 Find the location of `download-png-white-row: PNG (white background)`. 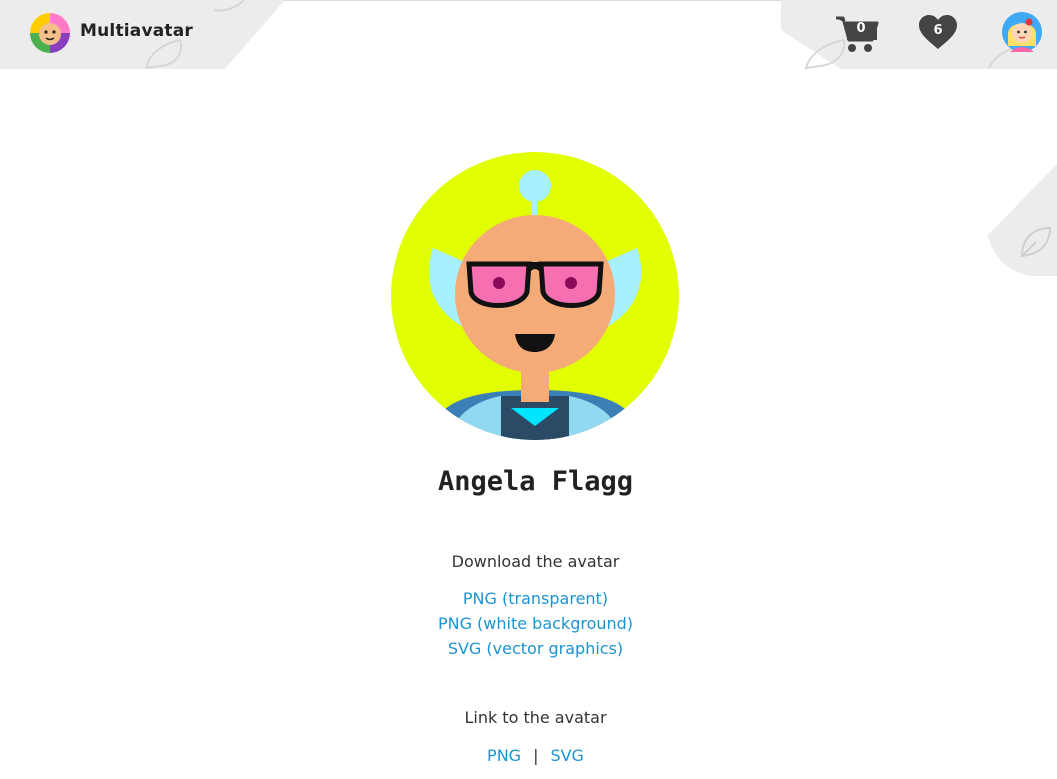

download-png-white-row: PNG (white background) is located at coordinates (528, 623).